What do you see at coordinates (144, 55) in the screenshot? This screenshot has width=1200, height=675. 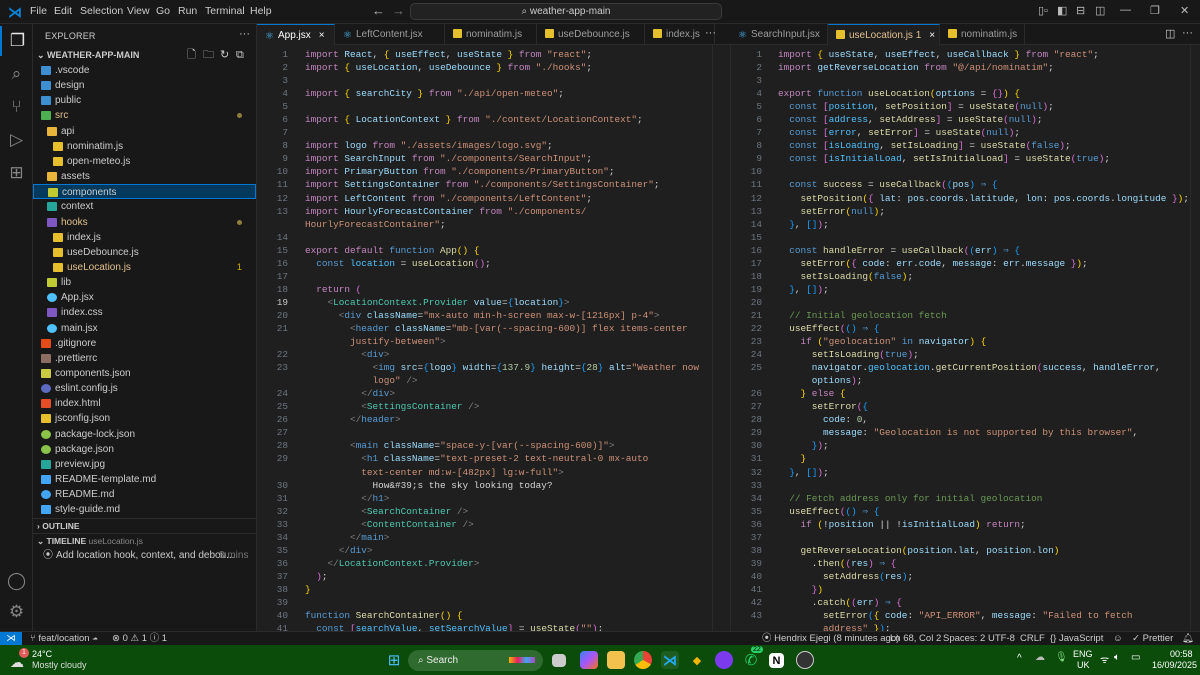 I see `workspace-root: ⌄ WEATHER-APP-MAIN 🗋 🗀 ↻ ⧉` at bounding box center [144, 55].